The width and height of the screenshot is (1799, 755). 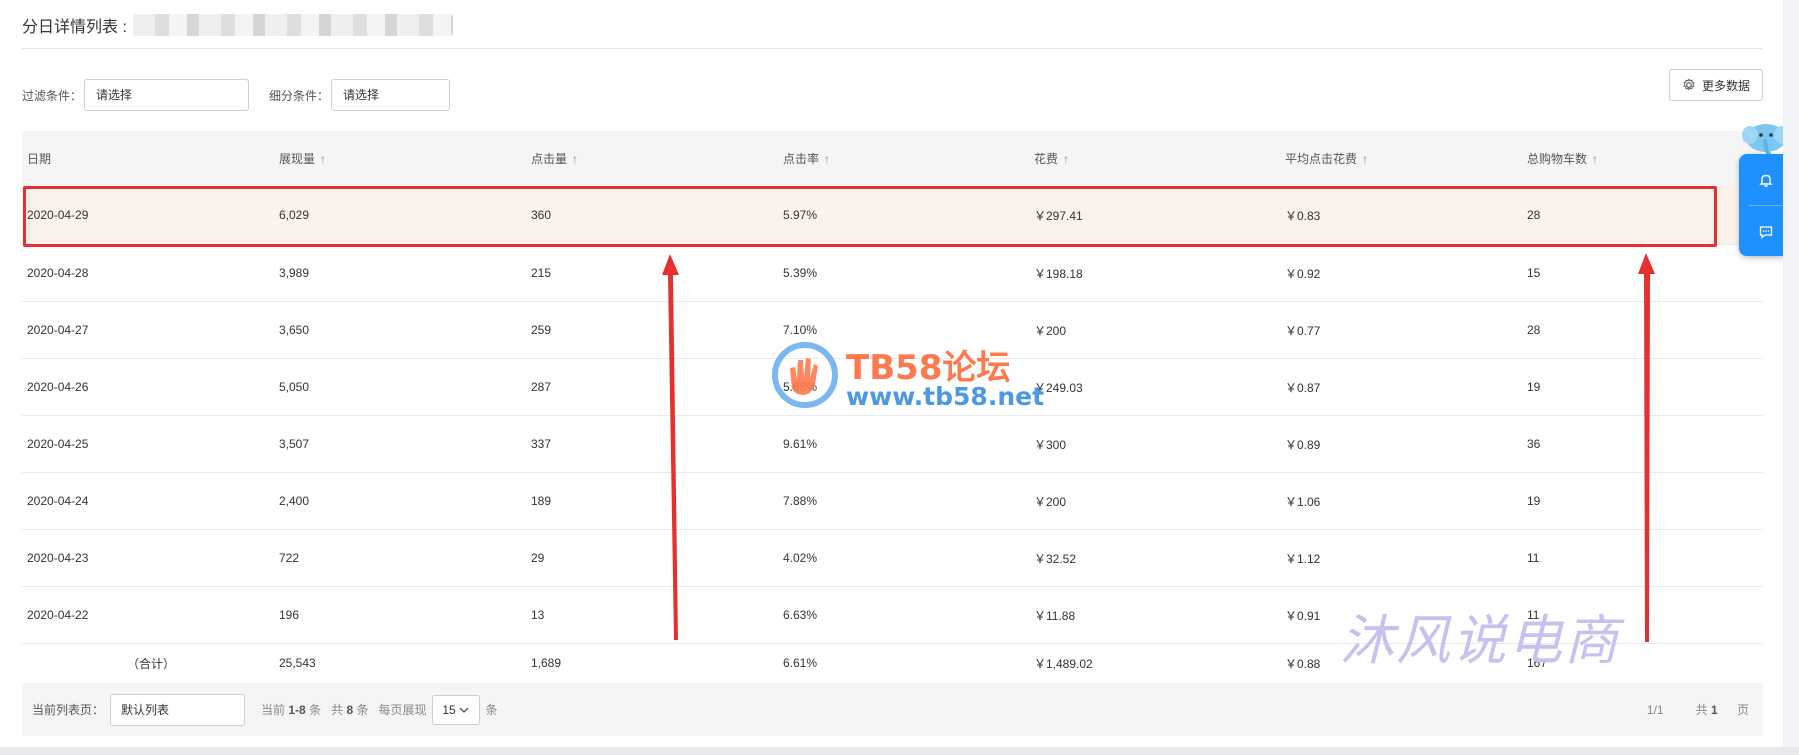 What do you see at coordinates (805, 375) in the screenshot?
I see `hand-logo-icon` at bounding box center [805, 375].